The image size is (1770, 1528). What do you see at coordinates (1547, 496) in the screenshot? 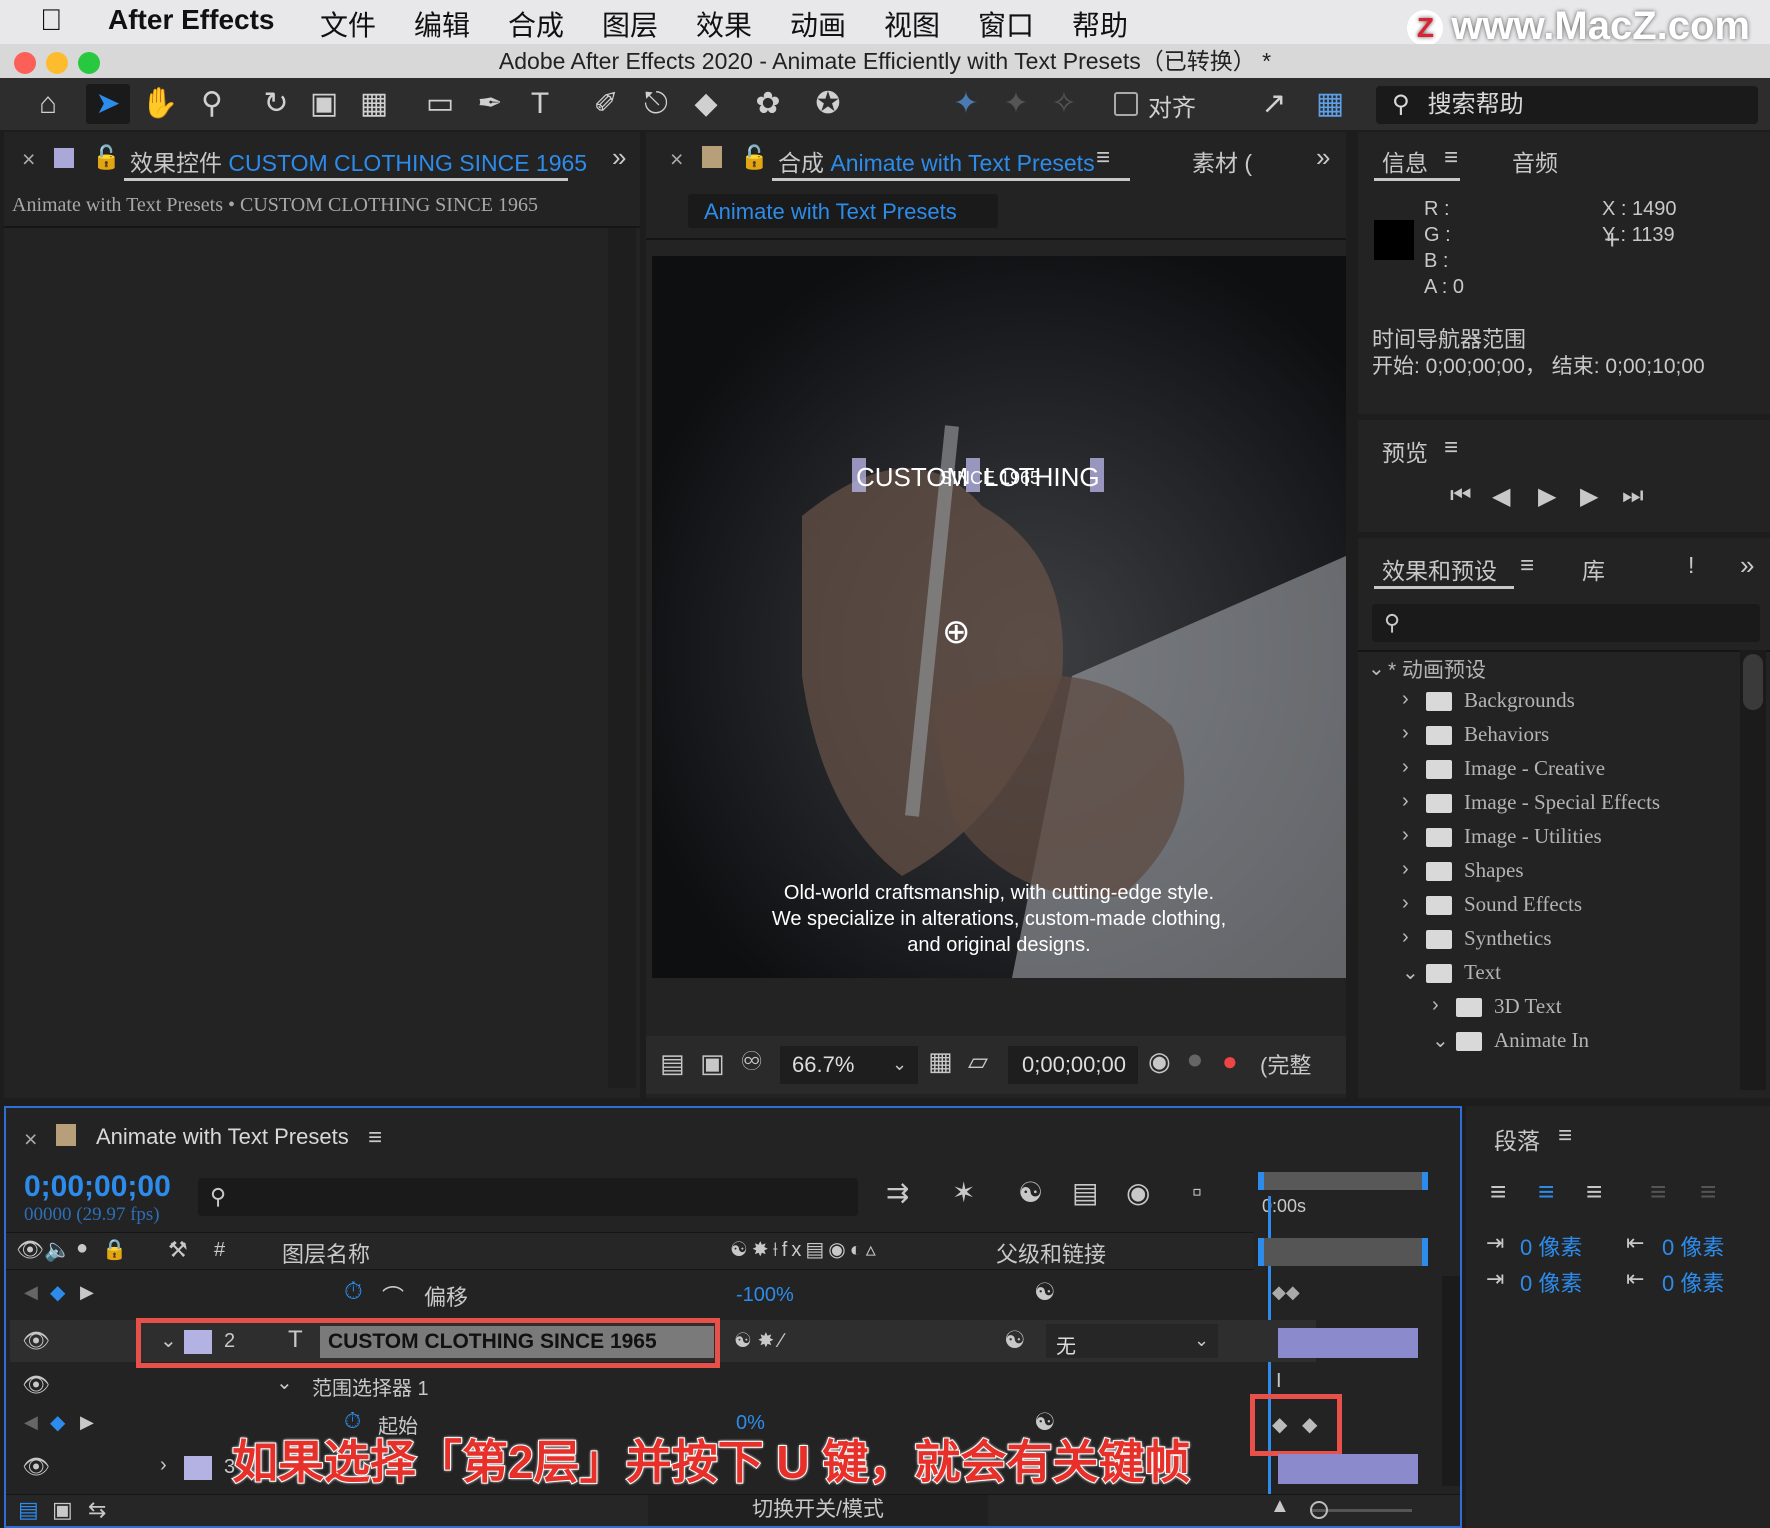
I see `play-icon: ▶` at bounding box center [1547, 496].